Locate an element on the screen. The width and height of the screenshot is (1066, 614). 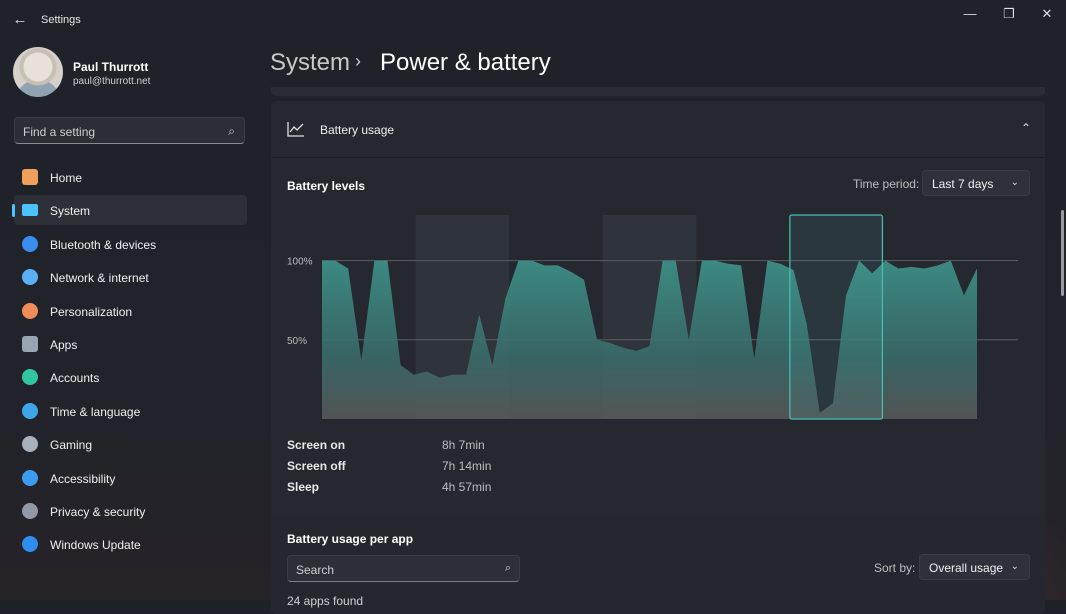
sidebar-item-label: Windows Update is located at coordinates (95, 545).